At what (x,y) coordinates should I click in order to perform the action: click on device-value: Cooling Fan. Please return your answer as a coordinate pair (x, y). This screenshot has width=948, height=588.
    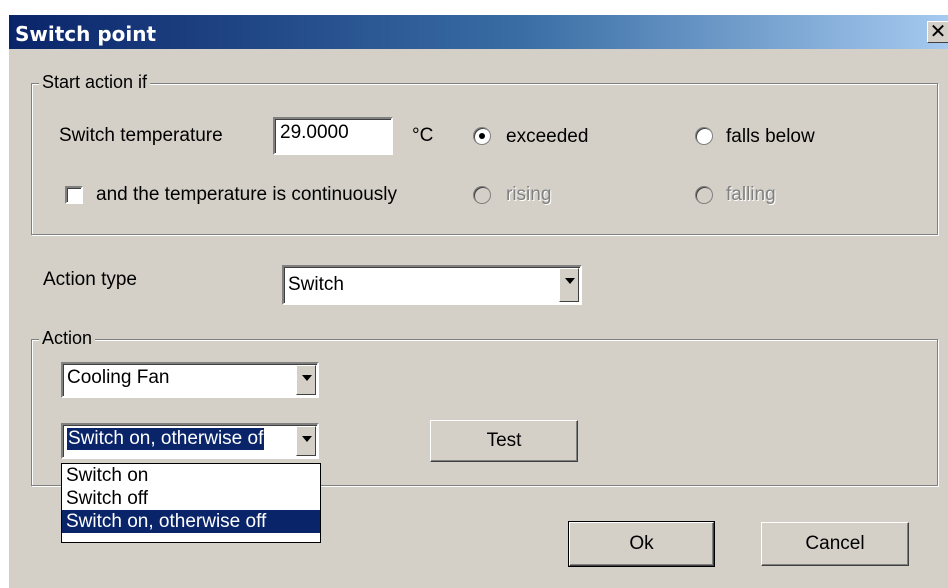
    Looking at the image, I should click on (118, 377).